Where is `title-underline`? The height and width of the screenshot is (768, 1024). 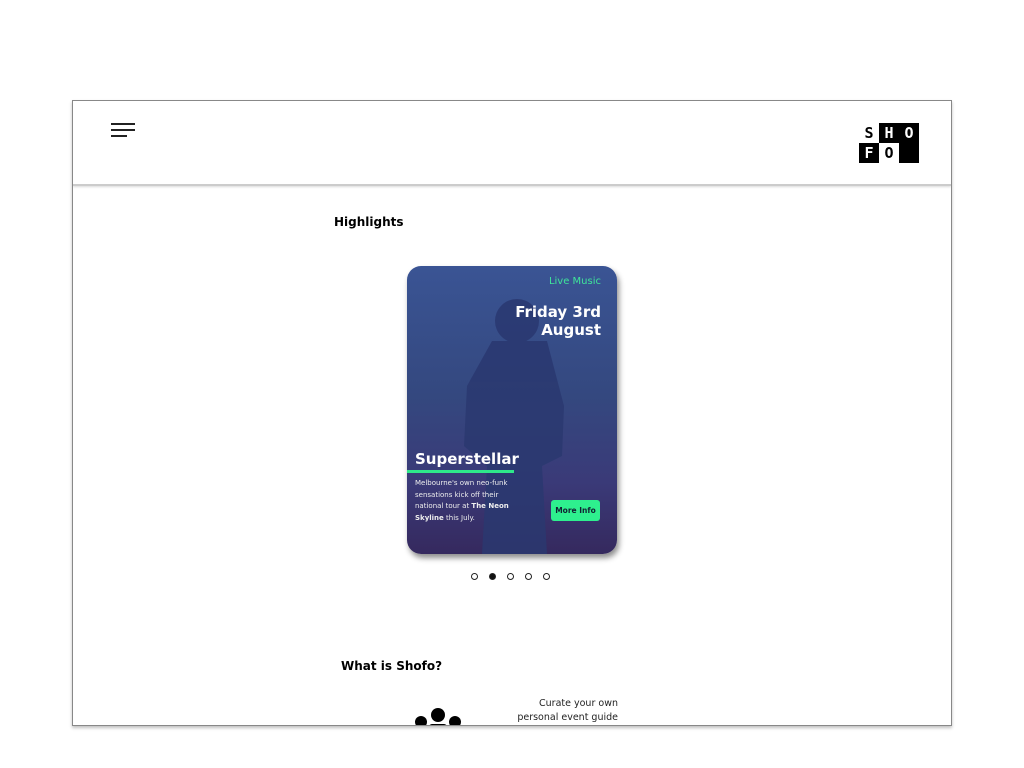
title-underline is located at coordinates (460, 471).